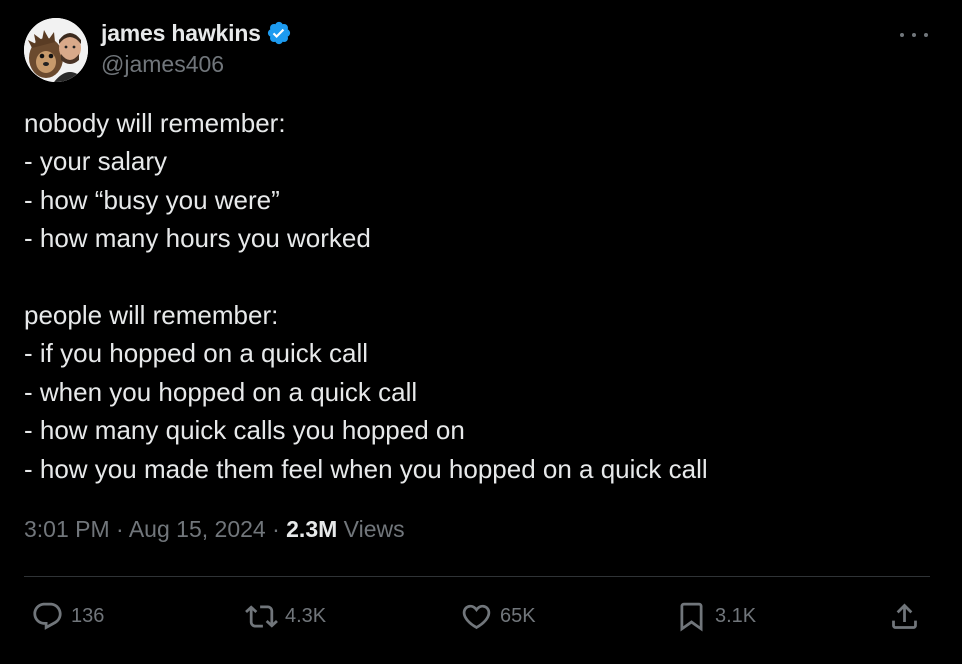  I want to click on tweet-text-line, so click(479, 277).